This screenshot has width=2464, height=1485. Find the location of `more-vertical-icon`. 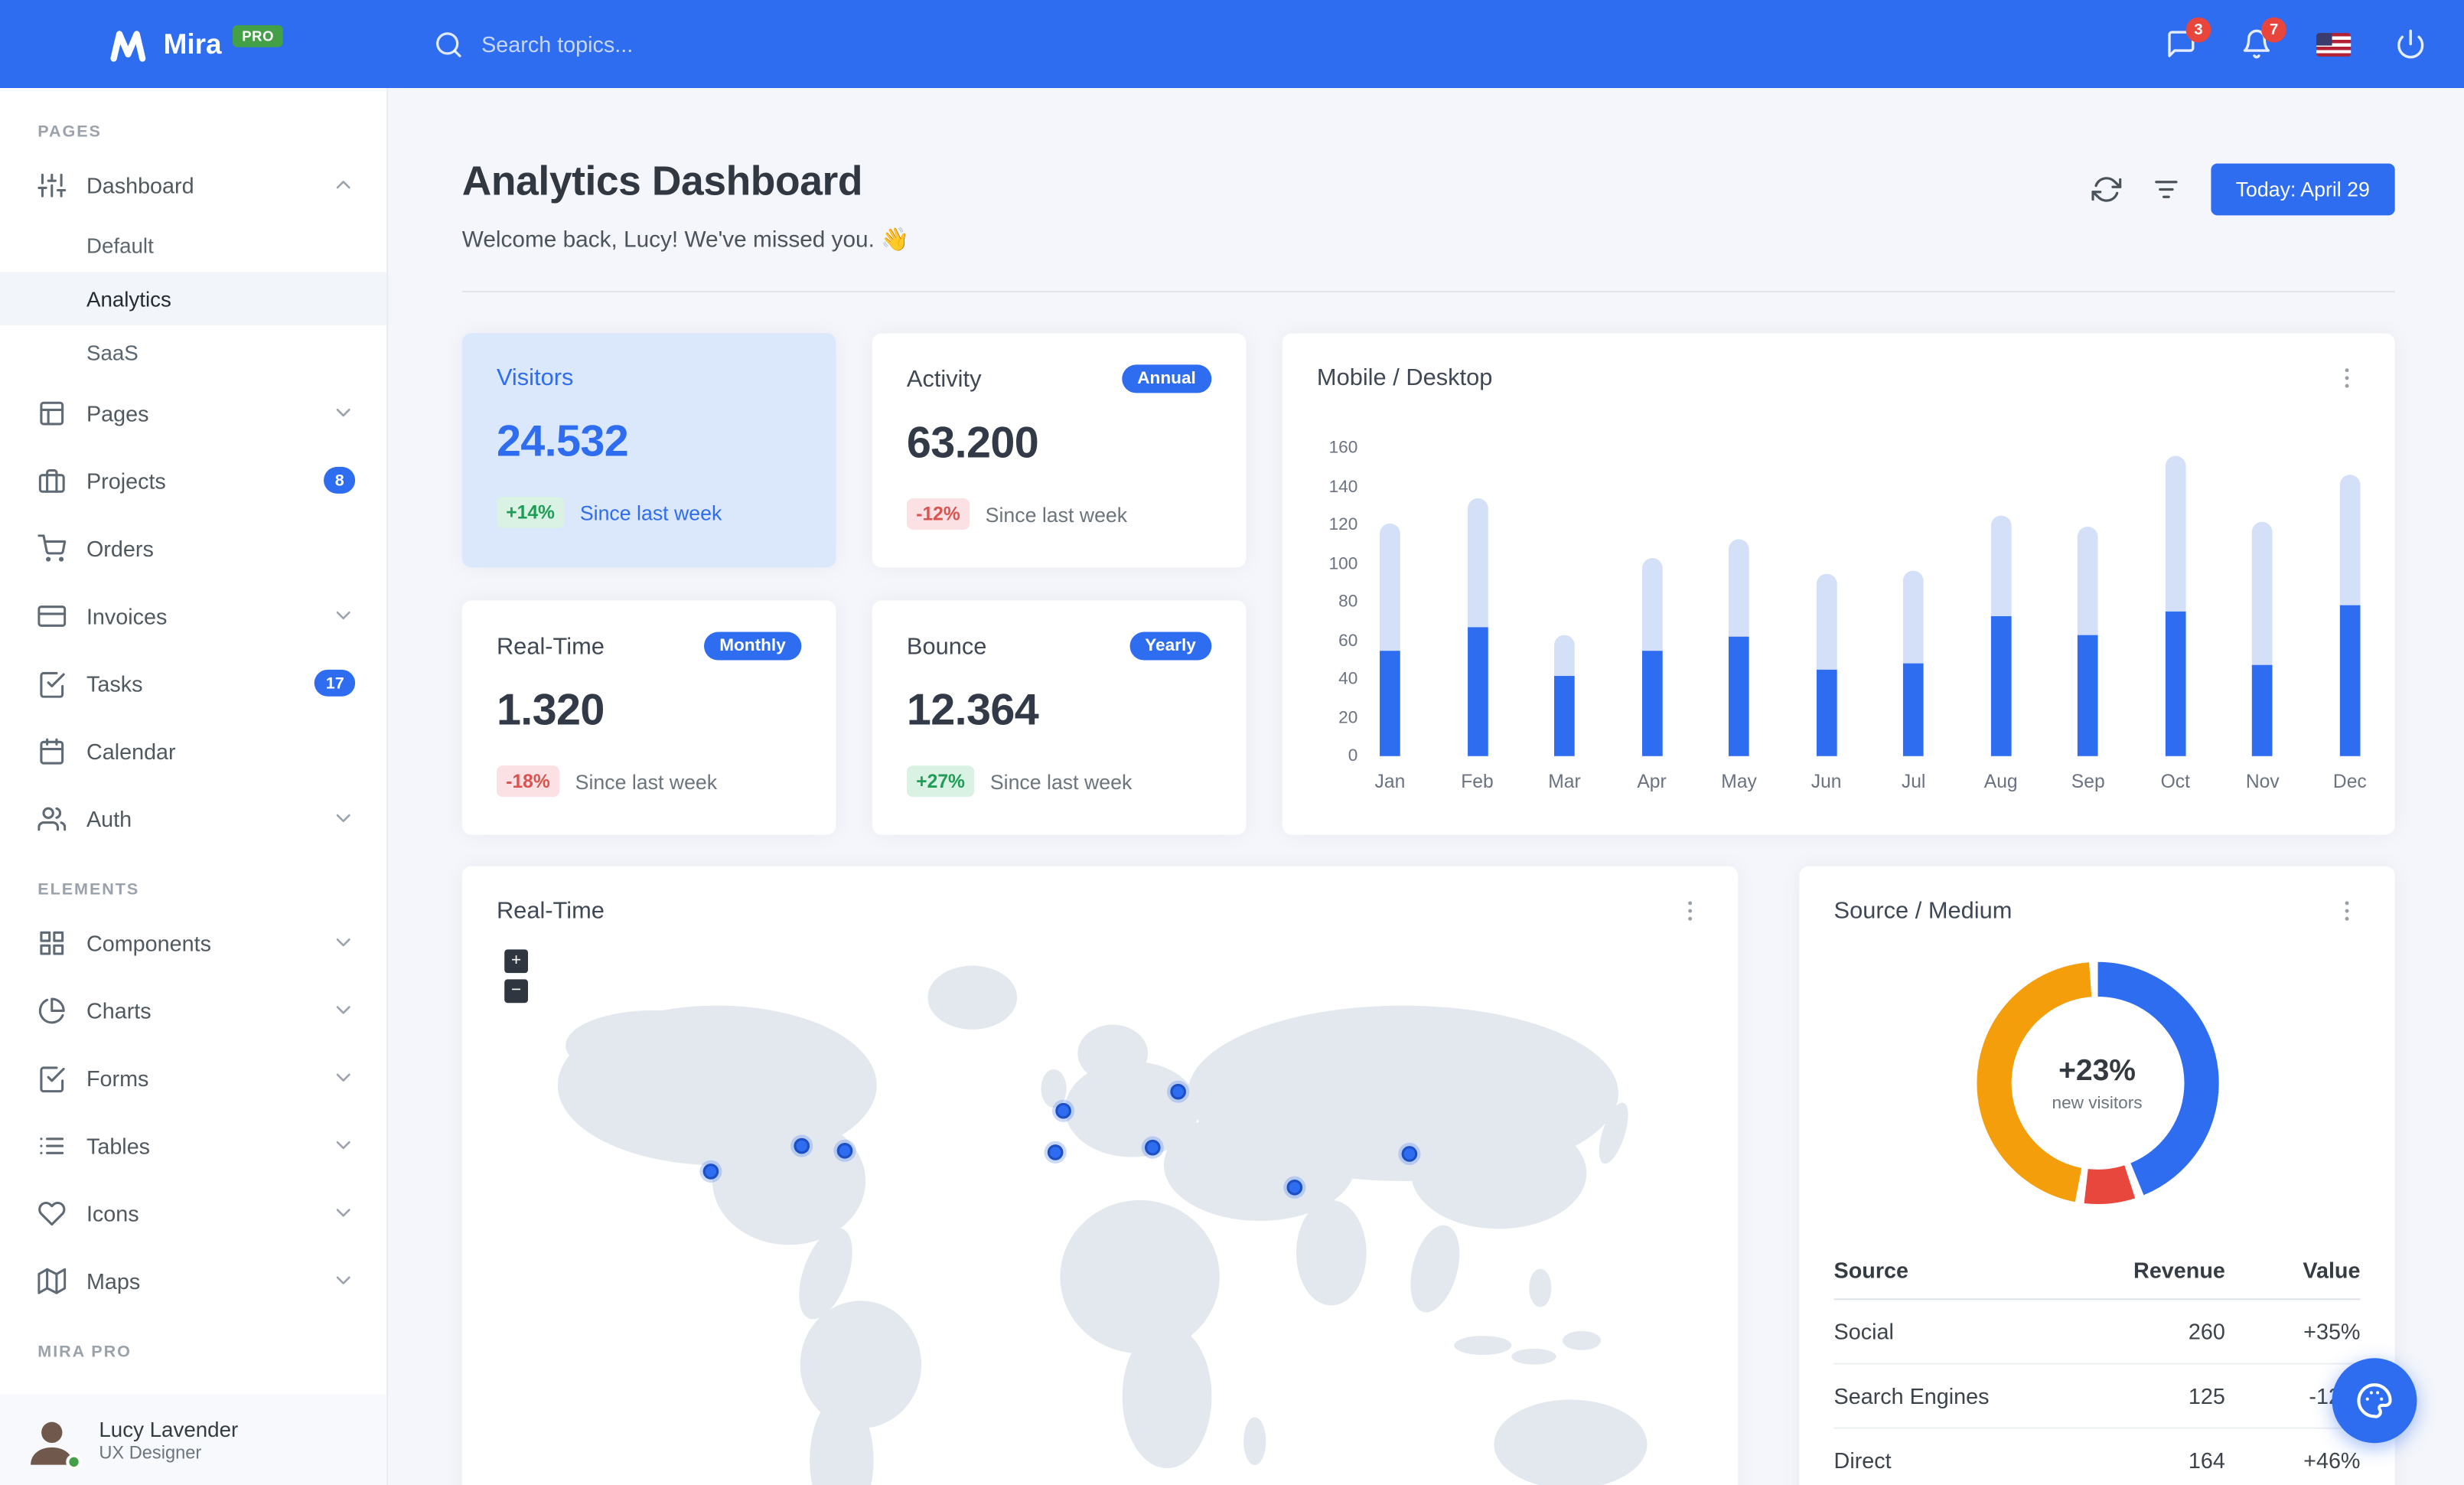

more-vertical-icon is located at coordinates (2347, 378).